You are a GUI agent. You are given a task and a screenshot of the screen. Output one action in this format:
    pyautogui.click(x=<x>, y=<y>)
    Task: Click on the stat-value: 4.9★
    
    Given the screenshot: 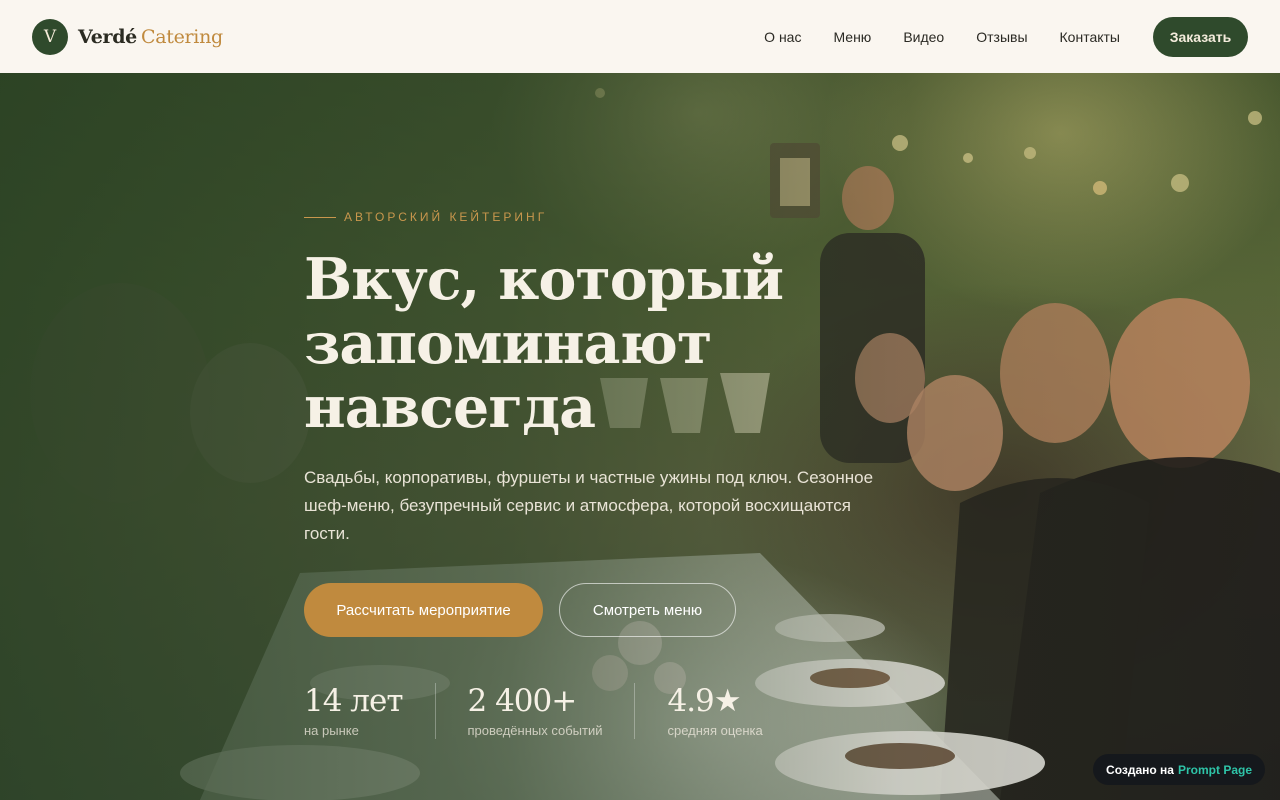 What is the action you would take?
    pyautogui.click(x=704, y=701)
    